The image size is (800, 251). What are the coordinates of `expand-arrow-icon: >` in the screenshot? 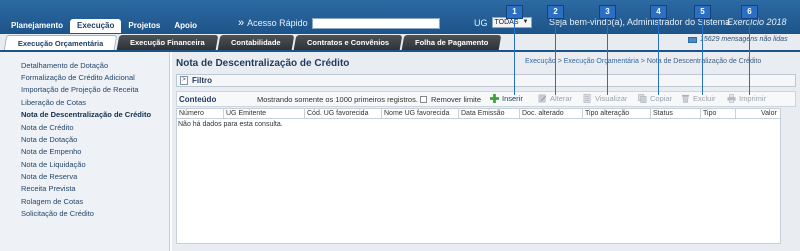 It's located at (184, 80).